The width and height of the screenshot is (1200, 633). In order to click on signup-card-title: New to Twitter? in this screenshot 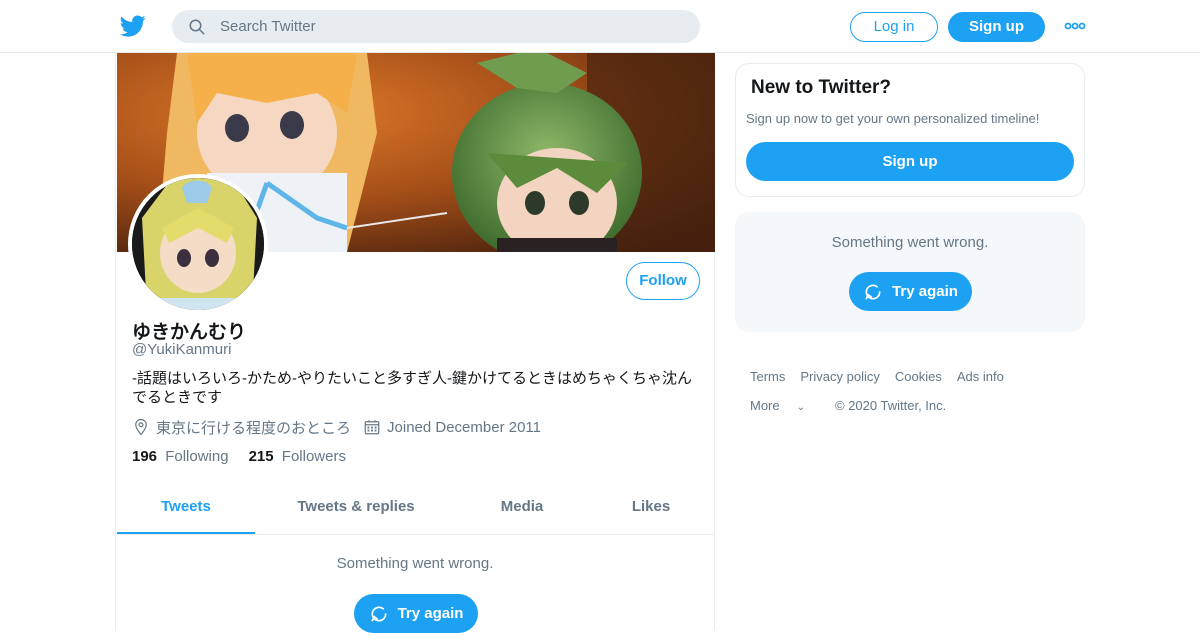, I will do `click(821, 87)`.